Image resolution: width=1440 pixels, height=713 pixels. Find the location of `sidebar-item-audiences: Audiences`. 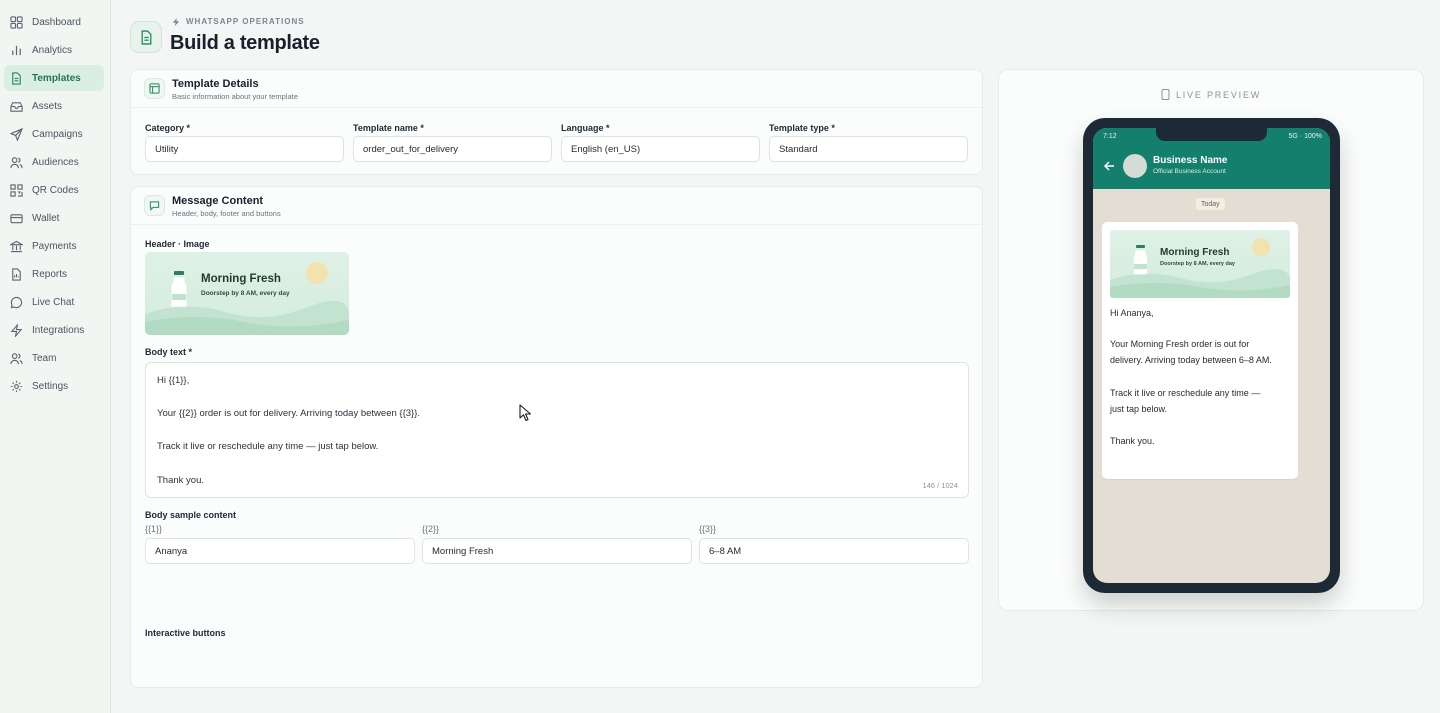

sidebar-item-audiences: Audiences is located at coordinates (54, 162).